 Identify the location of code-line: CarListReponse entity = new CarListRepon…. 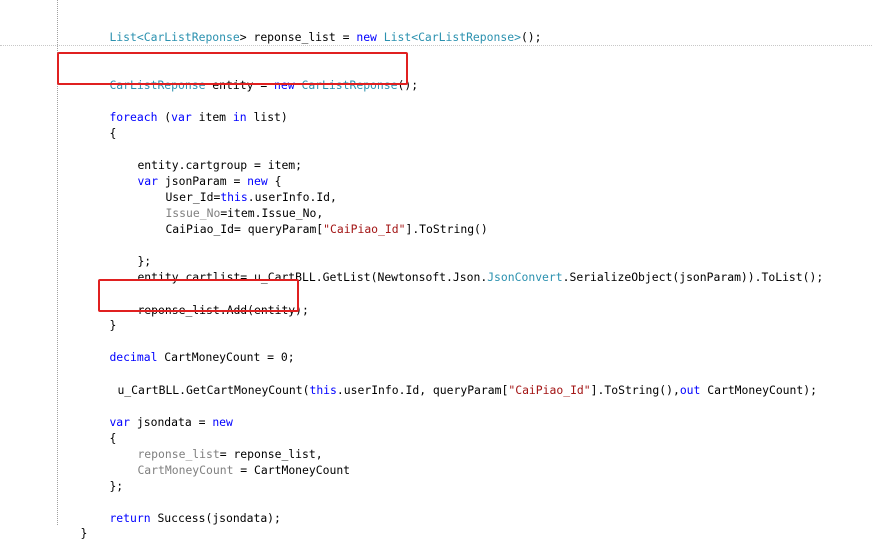
(250, 76).